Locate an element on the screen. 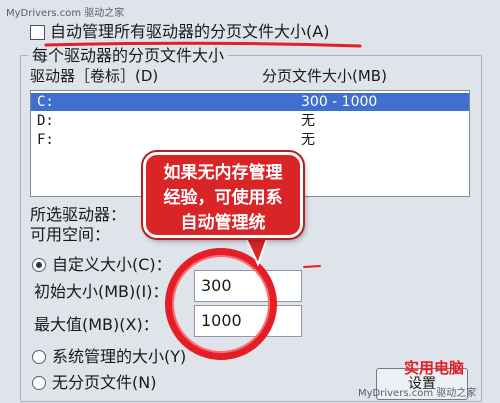 The image size is (500, 403). drive-letter: D: is located at coordinates (45, 121).